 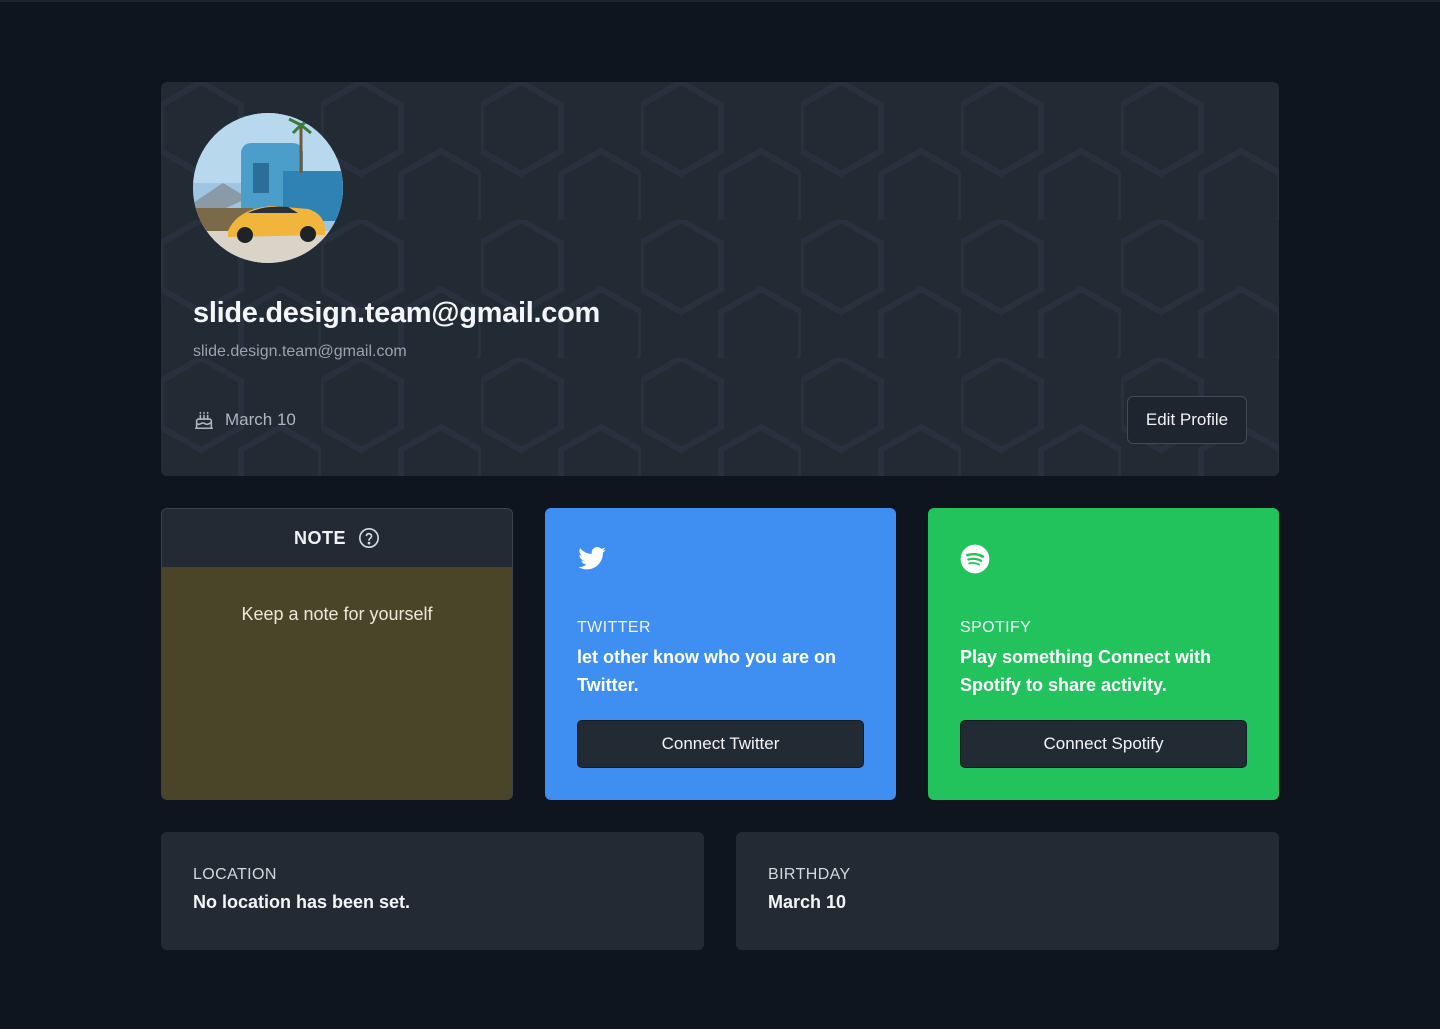 What do you see at coordinates (204, 420) in the screenshot?
I see `cake-icon` at bounding box center [204, 420].